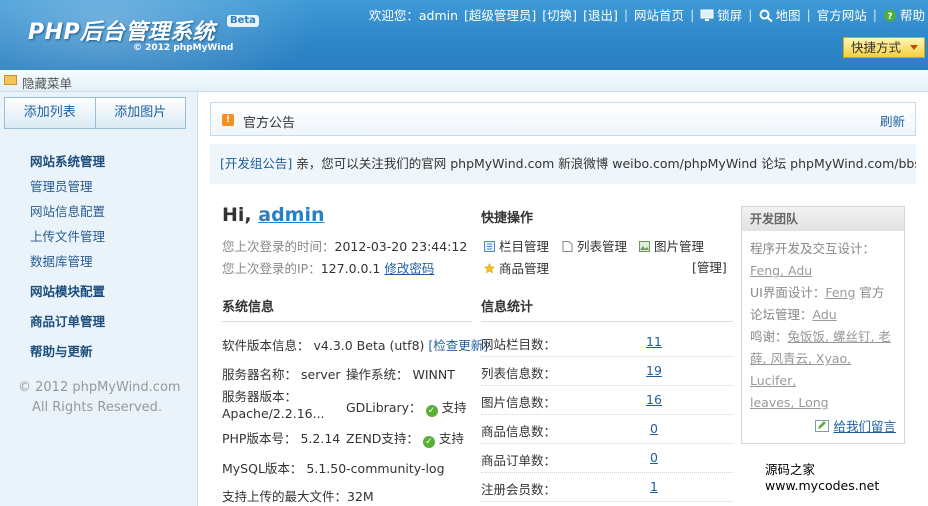  I want to click on hide-menu-toggle: 隐藏菜单, so click(47, 82).